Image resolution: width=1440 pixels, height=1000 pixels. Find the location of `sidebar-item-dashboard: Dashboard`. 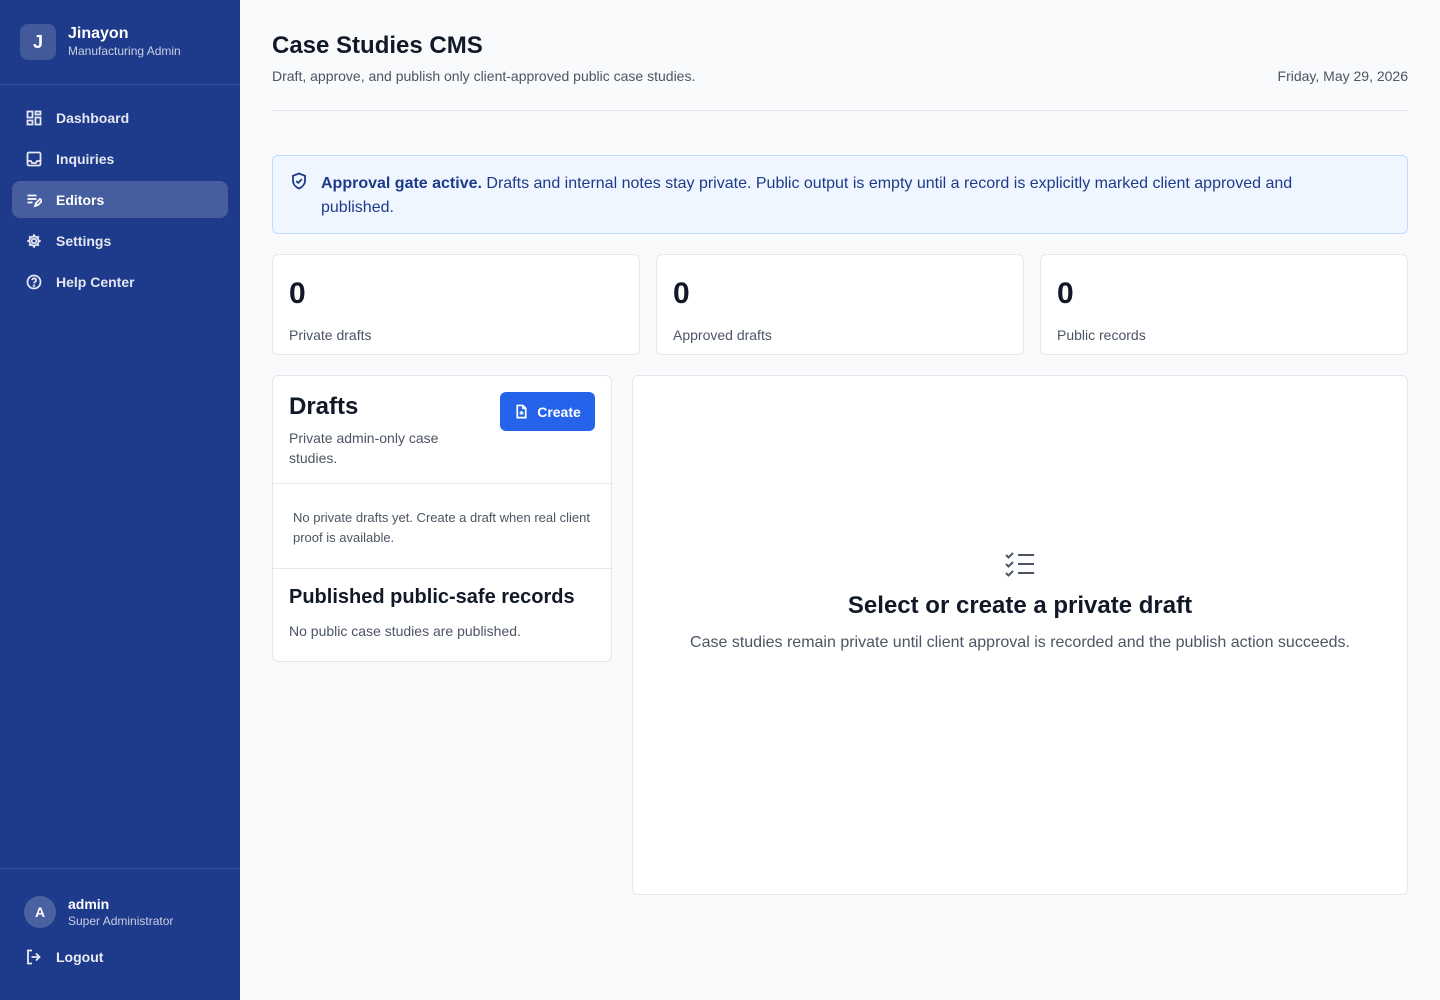

sidebar-item-dashboard: Dashboard is located at coordinates (120, 117).